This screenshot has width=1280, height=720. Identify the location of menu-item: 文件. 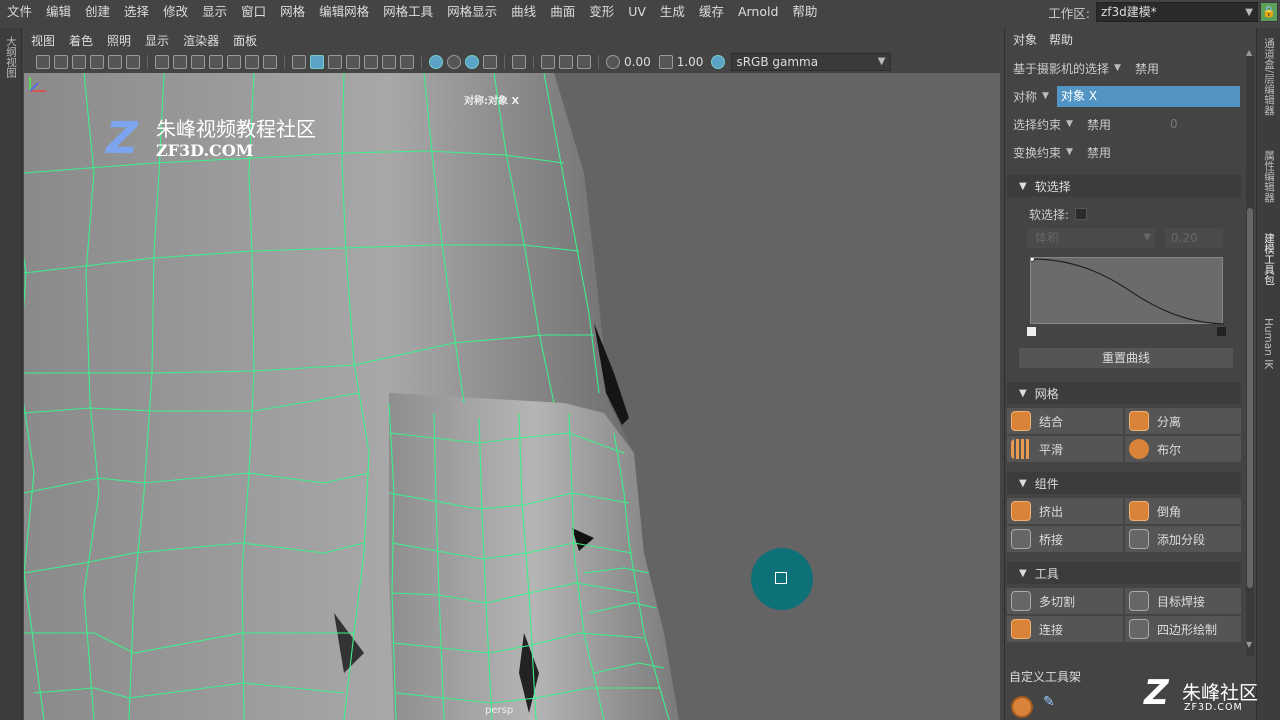
(19, 12).